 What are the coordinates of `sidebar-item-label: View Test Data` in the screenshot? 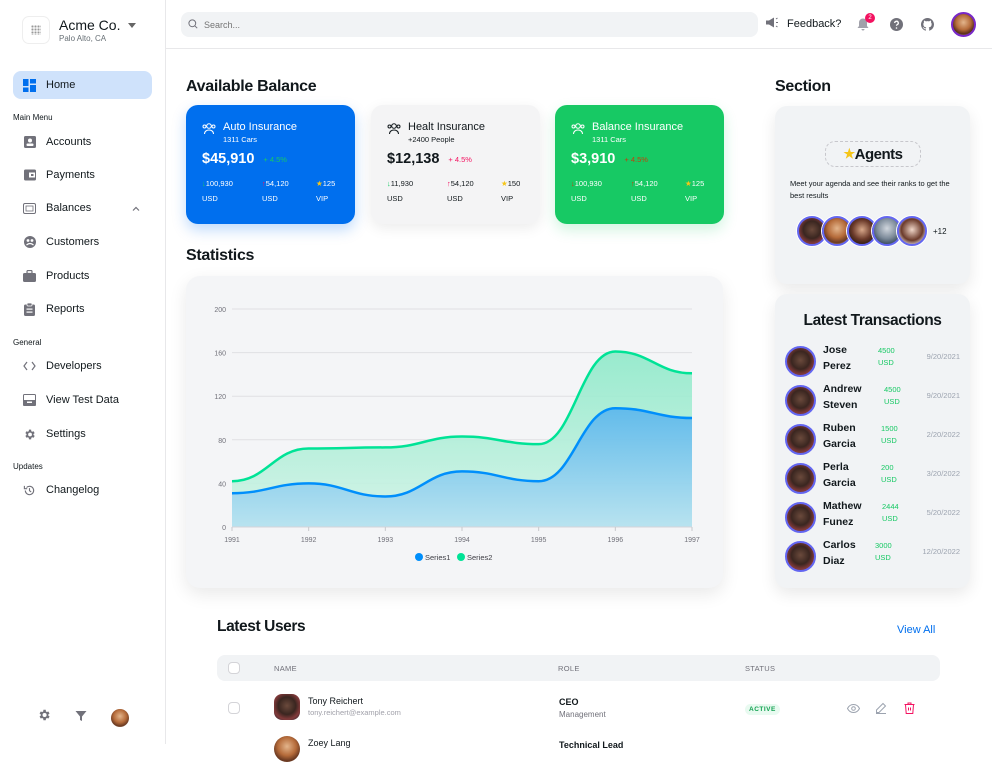 It's located at (82, 400).